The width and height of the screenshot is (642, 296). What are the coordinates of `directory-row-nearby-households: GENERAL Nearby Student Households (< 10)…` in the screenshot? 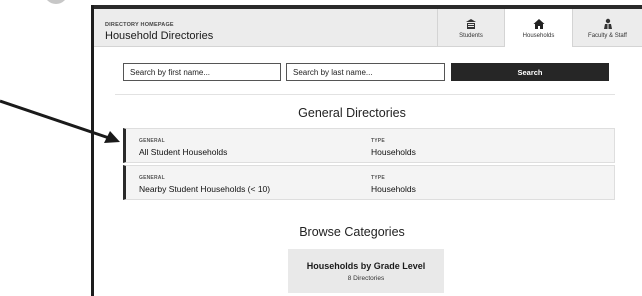 It's located at (369, 182).